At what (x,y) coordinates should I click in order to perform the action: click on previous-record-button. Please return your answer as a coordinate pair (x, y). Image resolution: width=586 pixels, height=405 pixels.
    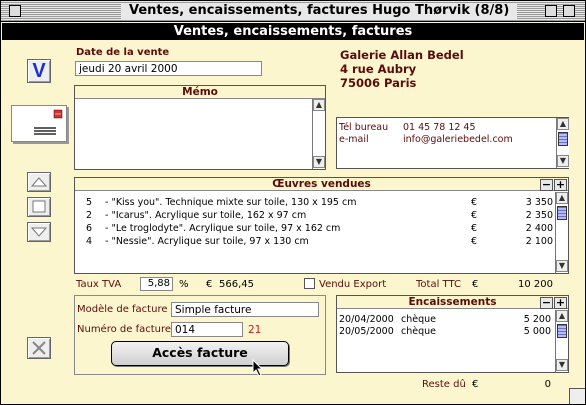
    Looking at the image, I should click on (39, 182).